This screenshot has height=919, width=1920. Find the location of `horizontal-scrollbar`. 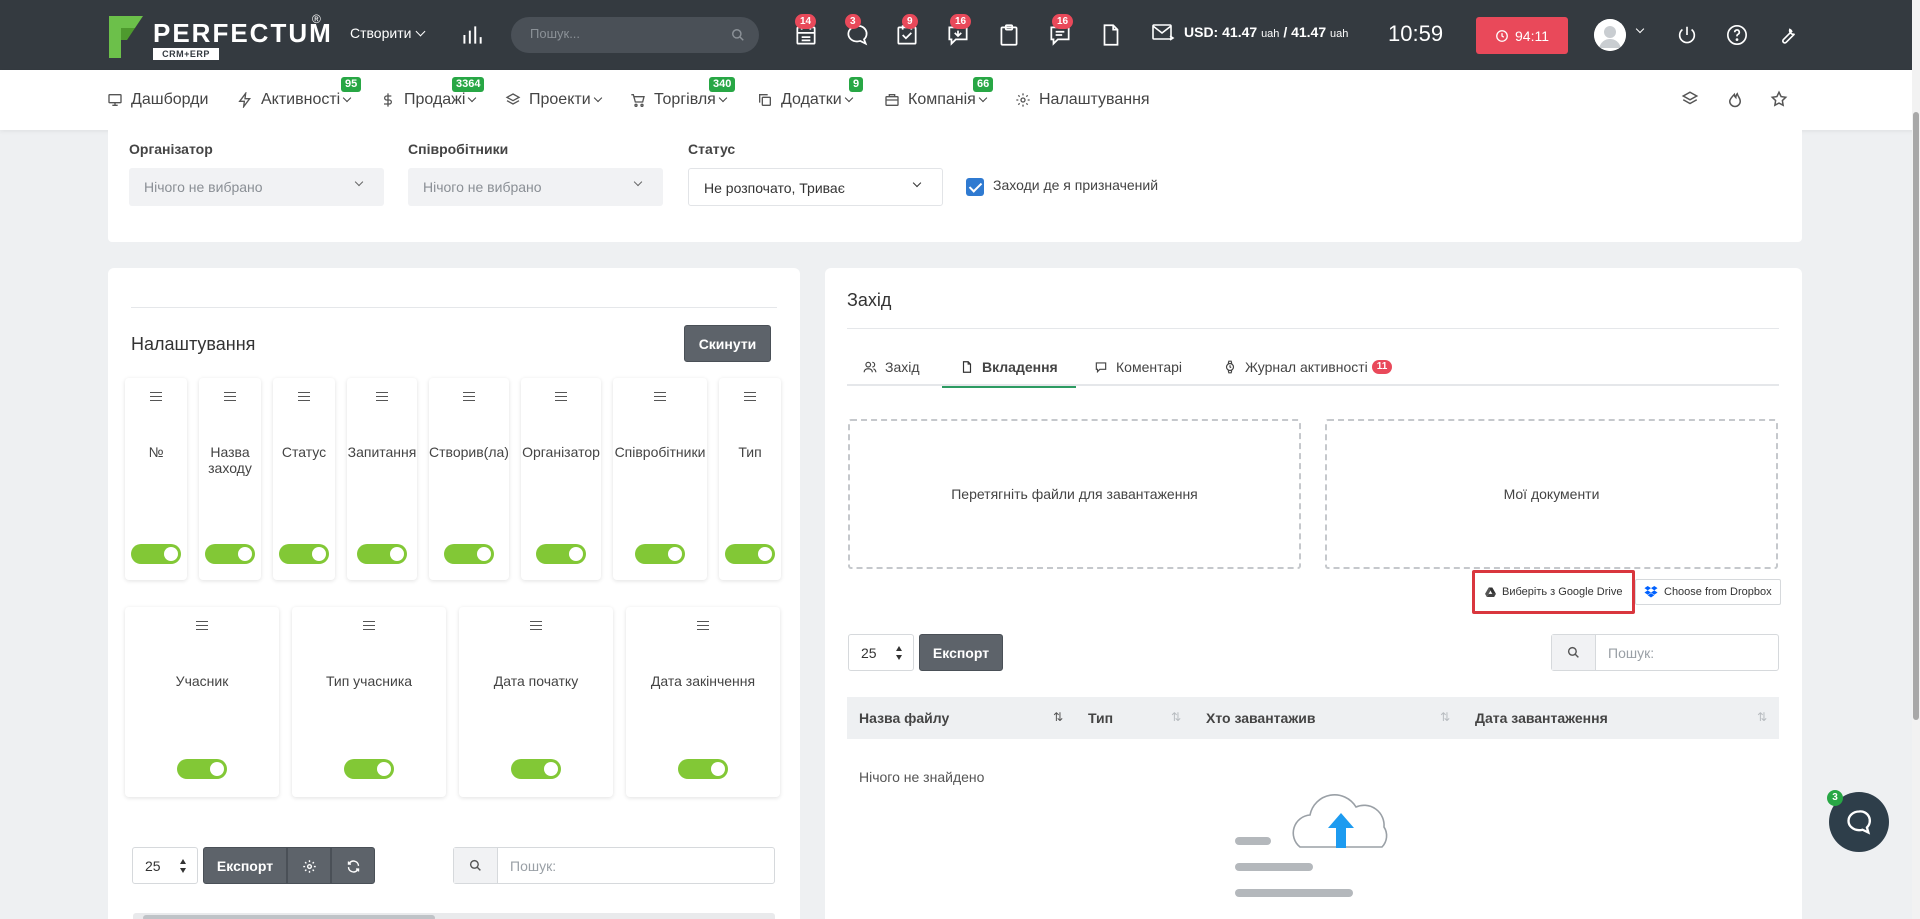

horizontal-scrollbar is located at coordinates (454, 916).